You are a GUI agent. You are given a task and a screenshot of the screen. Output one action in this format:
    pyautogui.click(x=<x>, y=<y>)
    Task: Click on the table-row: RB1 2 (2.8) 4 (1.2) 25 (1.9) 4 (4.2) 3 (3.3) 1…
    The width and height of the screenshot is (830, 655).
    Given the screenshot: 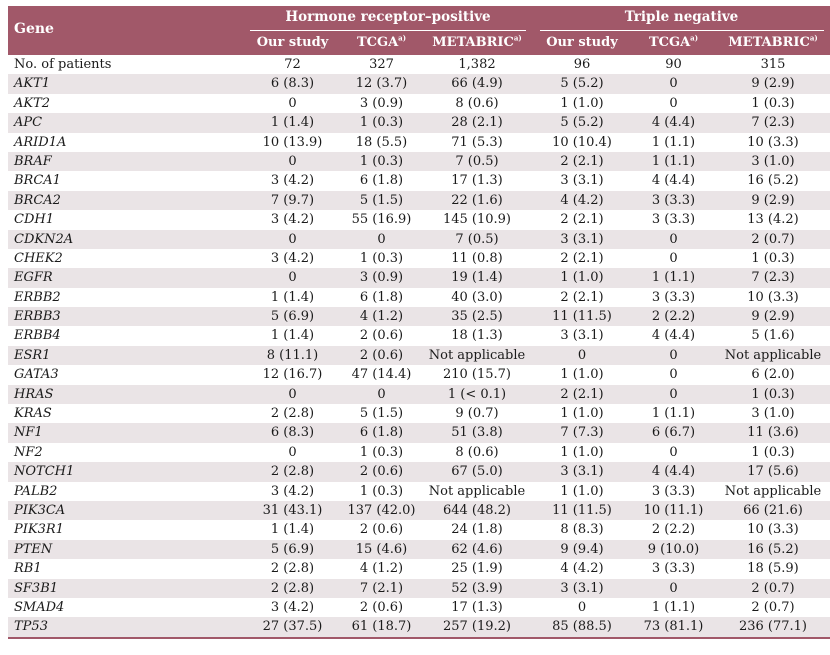 What is the action you would take?
    pyautogui.click(x=419, y=568)
    